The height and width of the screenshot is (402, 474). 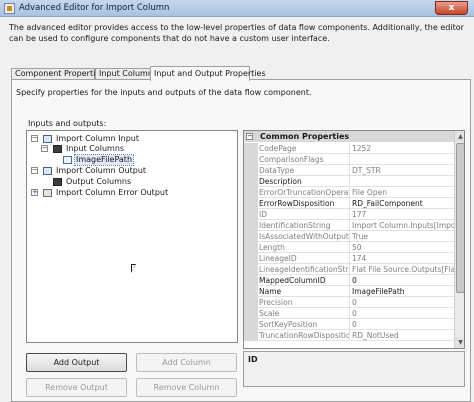 I want to click on property-row: Scale 0, so click(x=349, y=313).